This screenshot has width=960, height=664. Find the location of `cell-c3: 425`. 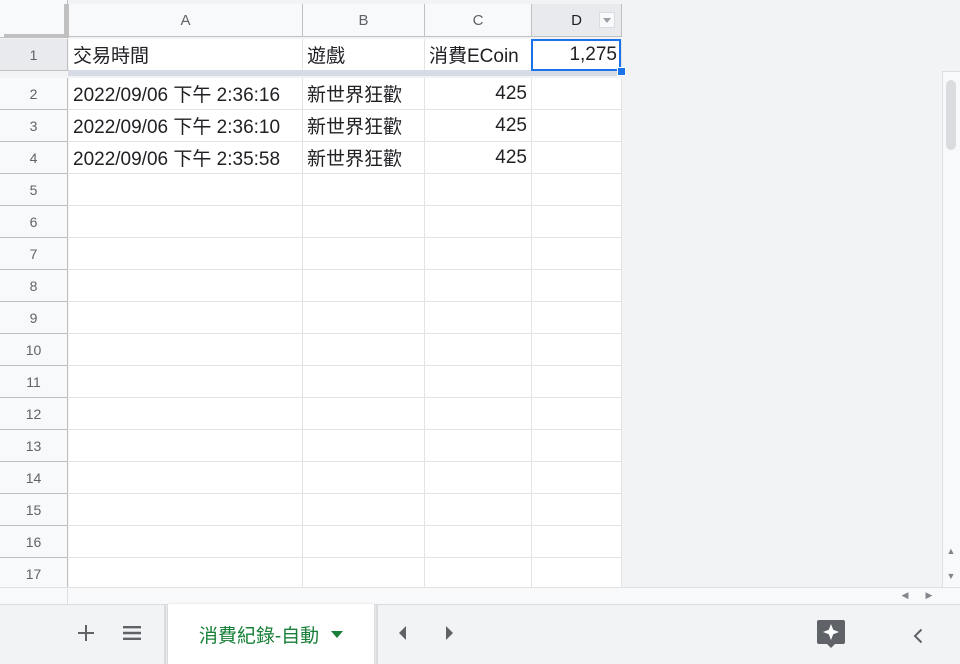

cell-c3: 425 is located at coordinates (478, 126).